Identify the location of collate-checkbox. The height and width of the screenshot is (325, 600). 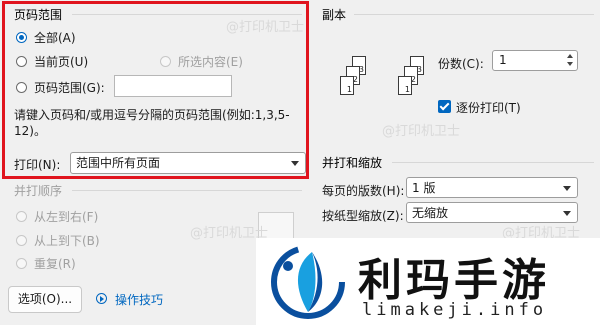
(444, 106).